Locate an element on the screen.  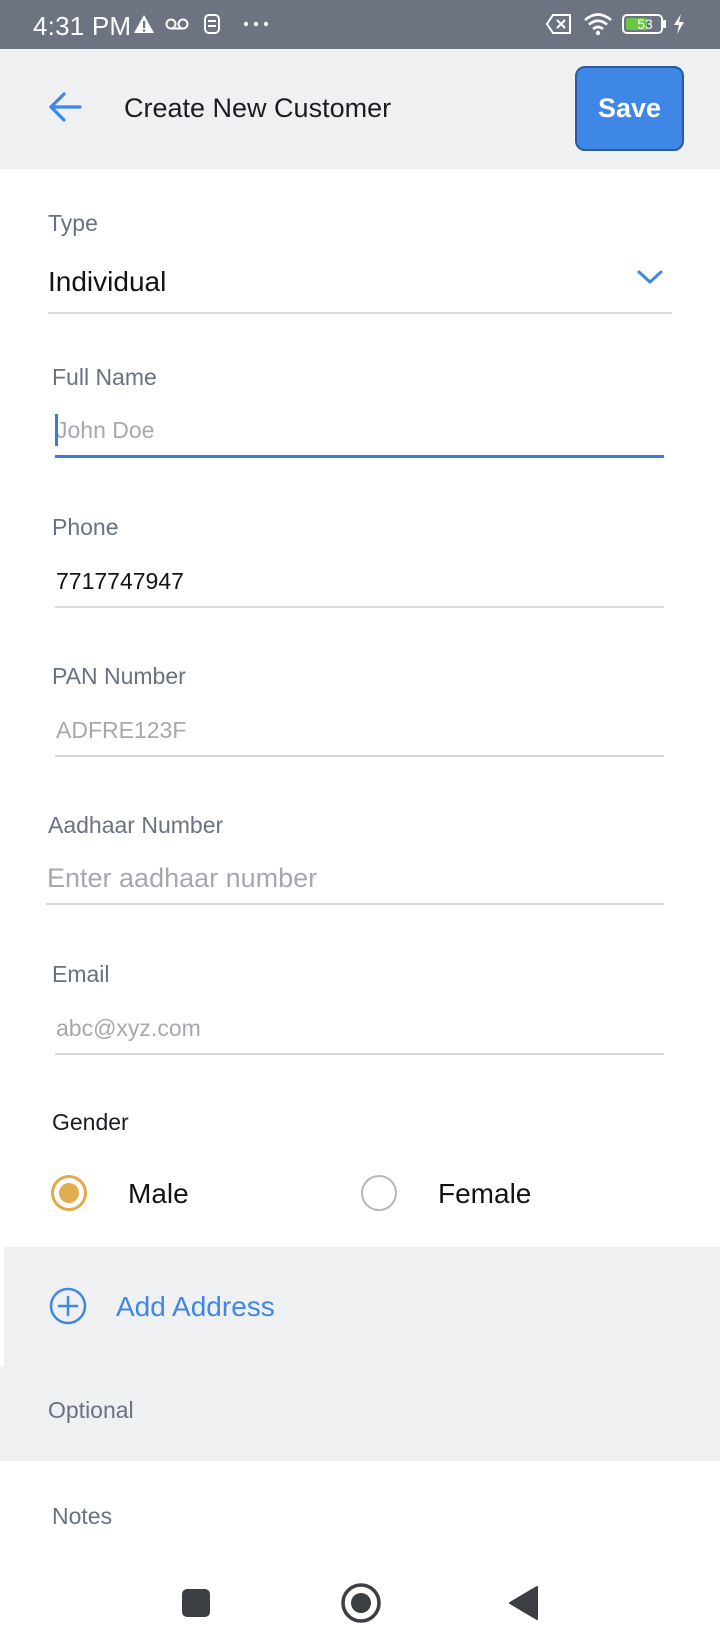
notification-icon is located at coordinates (212, 24).